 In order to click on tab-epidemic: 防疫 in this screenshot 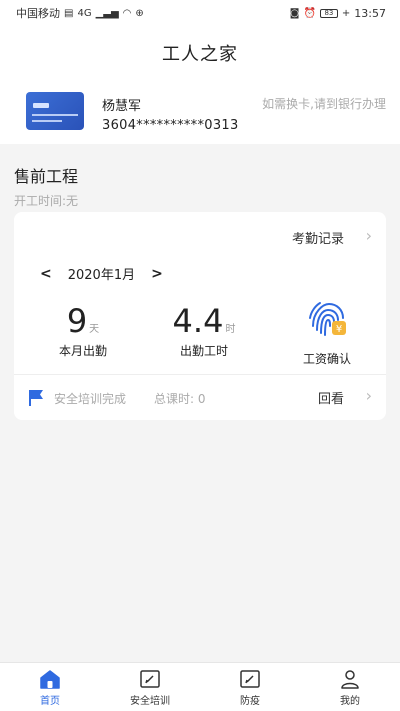, I will do `click(250, 687)`.